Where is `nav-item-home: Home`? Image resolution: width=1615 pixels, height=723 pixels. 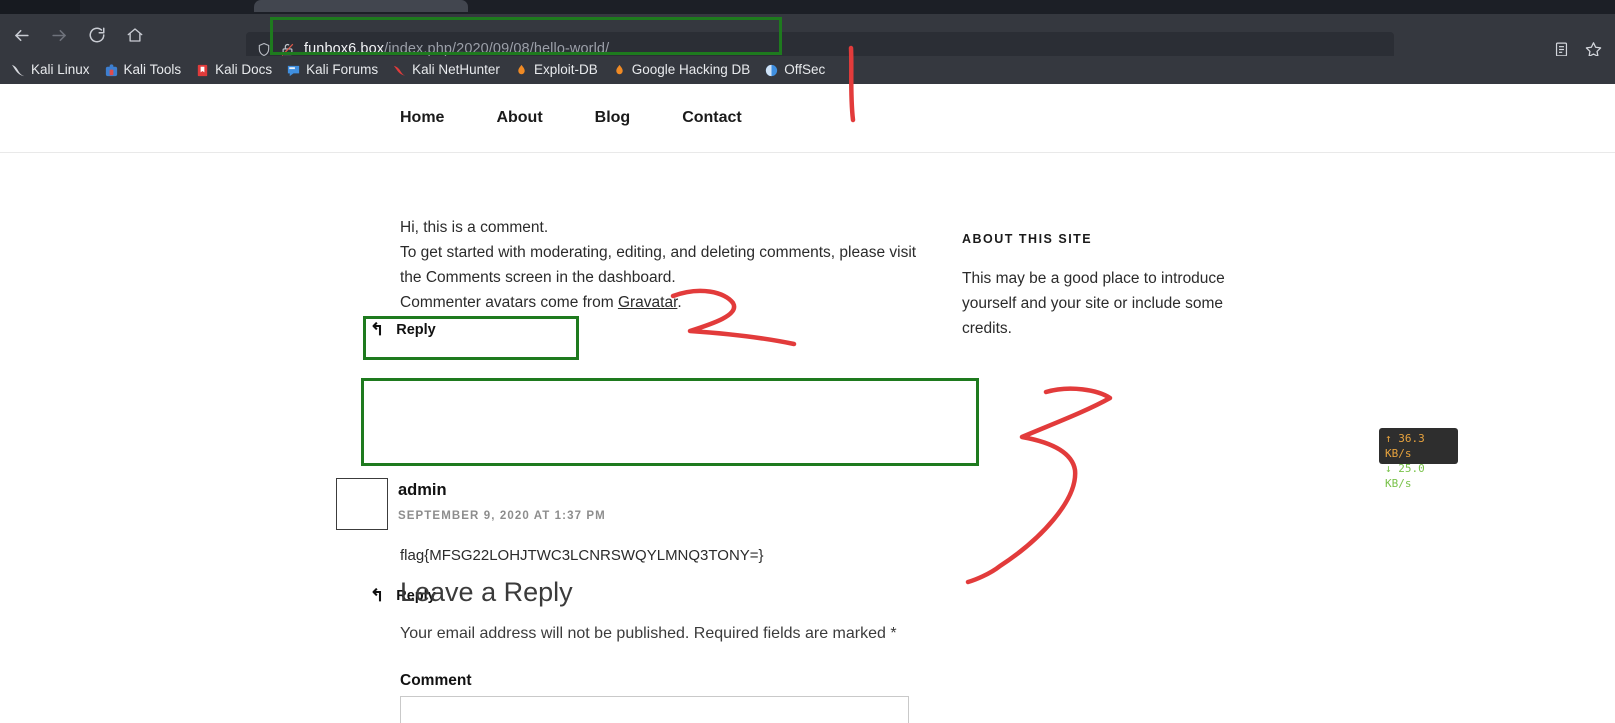 nav-item-home: Home is located at coordinates (422, 118).